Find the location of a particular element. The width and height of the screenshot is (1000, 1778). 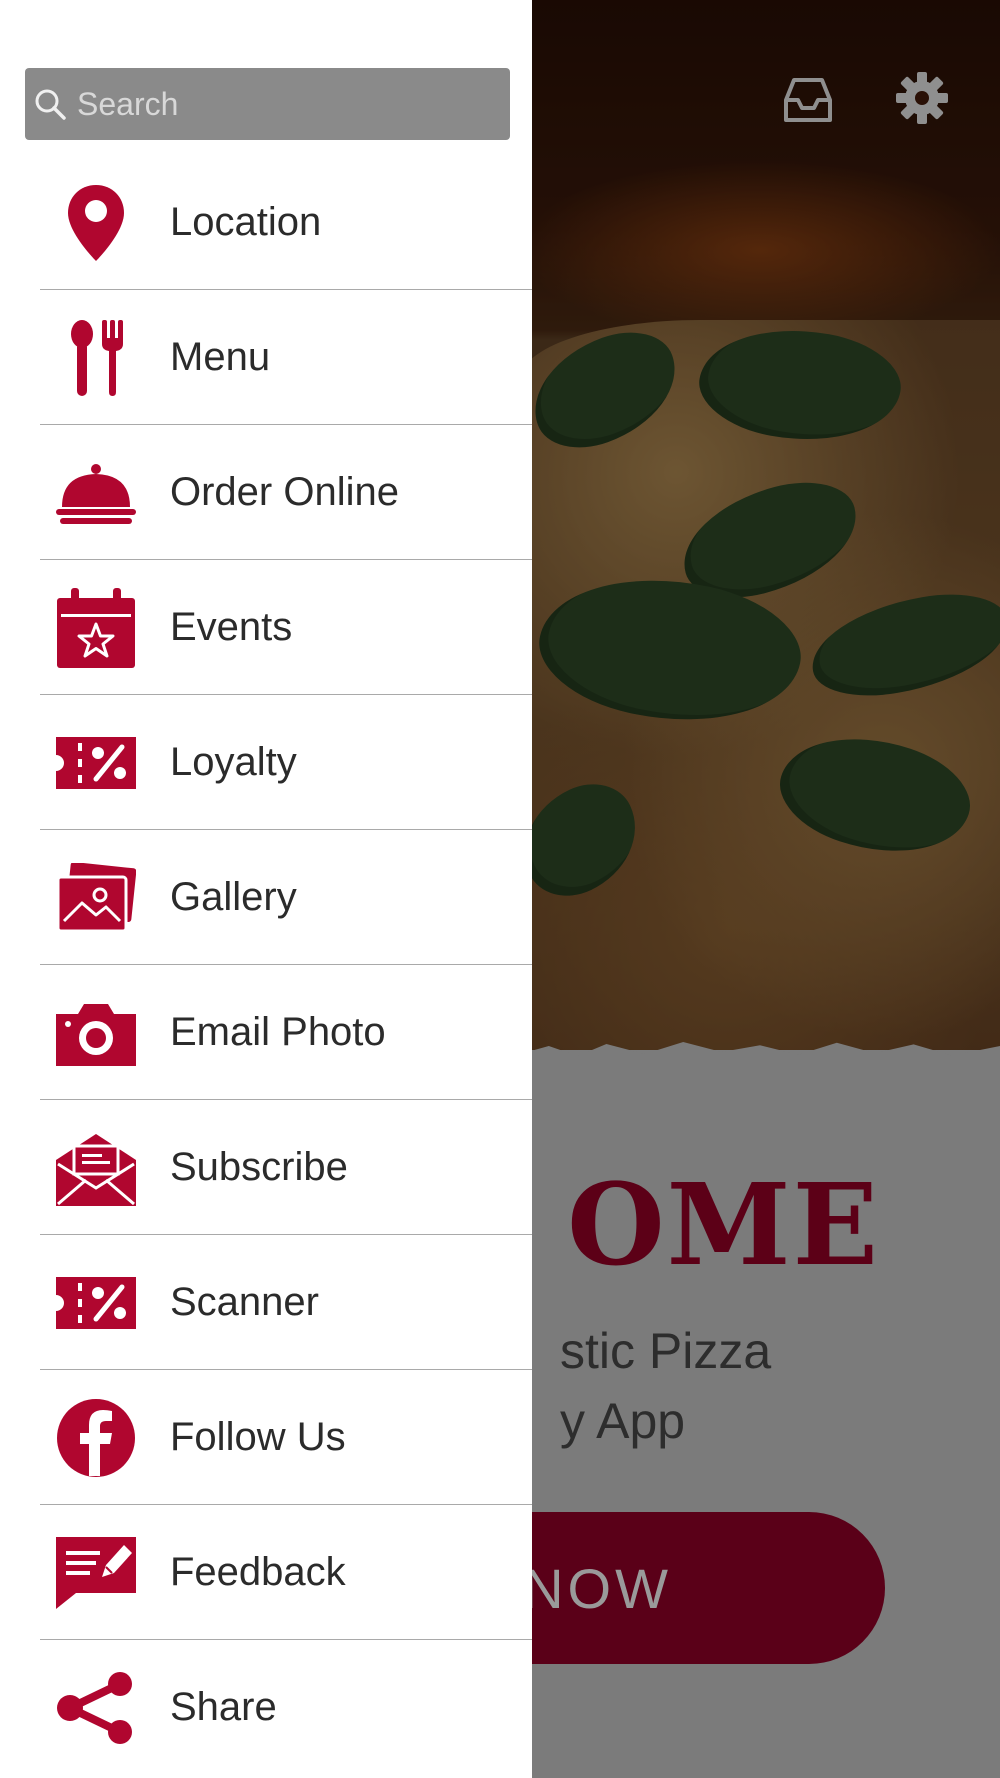

menu-item-label: Email Photo is located at coordinates (278, 1032).